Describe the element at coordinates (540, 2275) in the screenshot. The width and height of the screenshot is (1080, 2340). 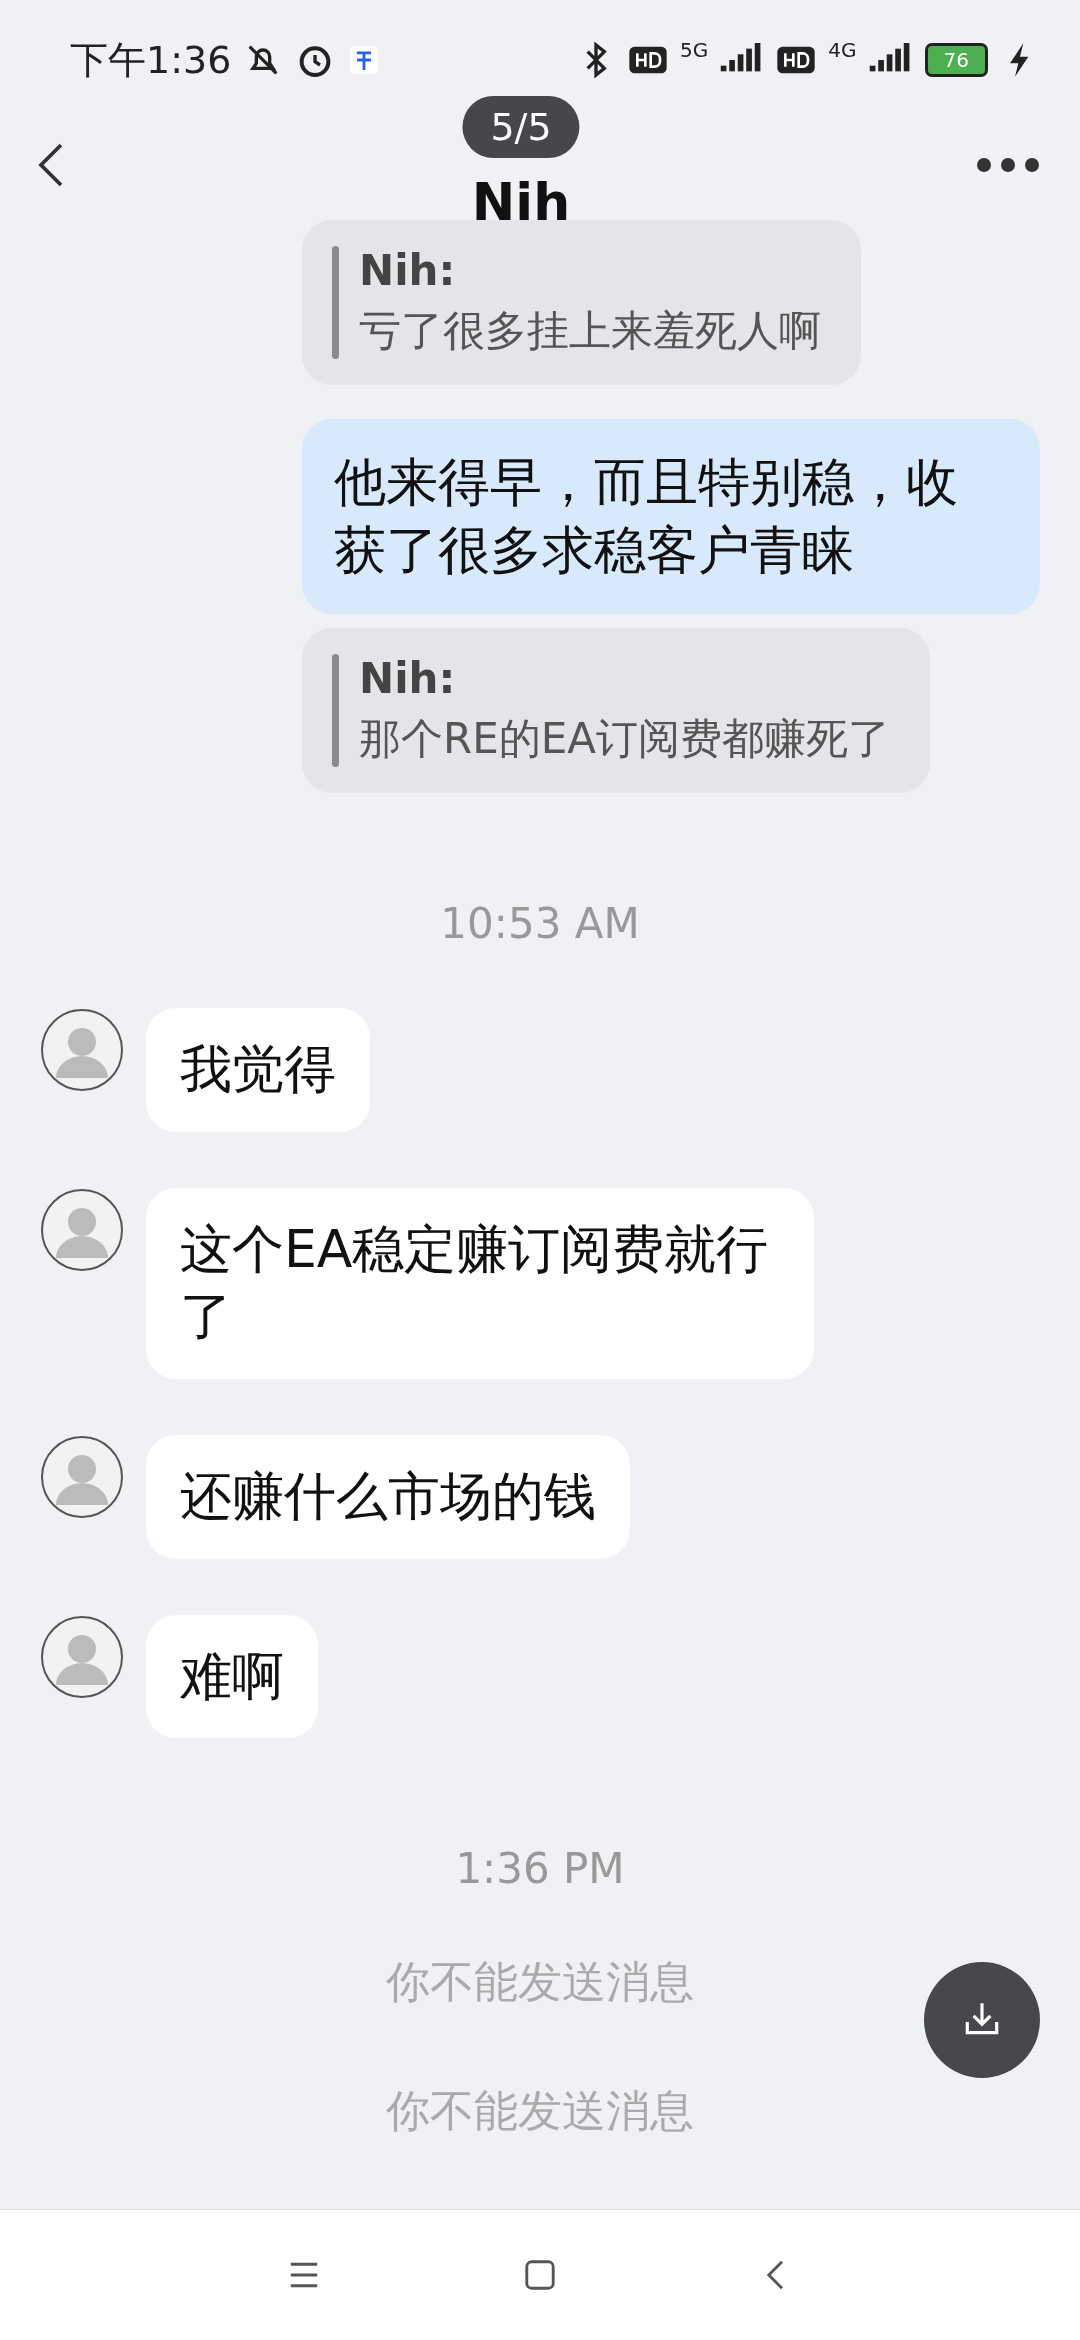
I see `home-icon` at that location.